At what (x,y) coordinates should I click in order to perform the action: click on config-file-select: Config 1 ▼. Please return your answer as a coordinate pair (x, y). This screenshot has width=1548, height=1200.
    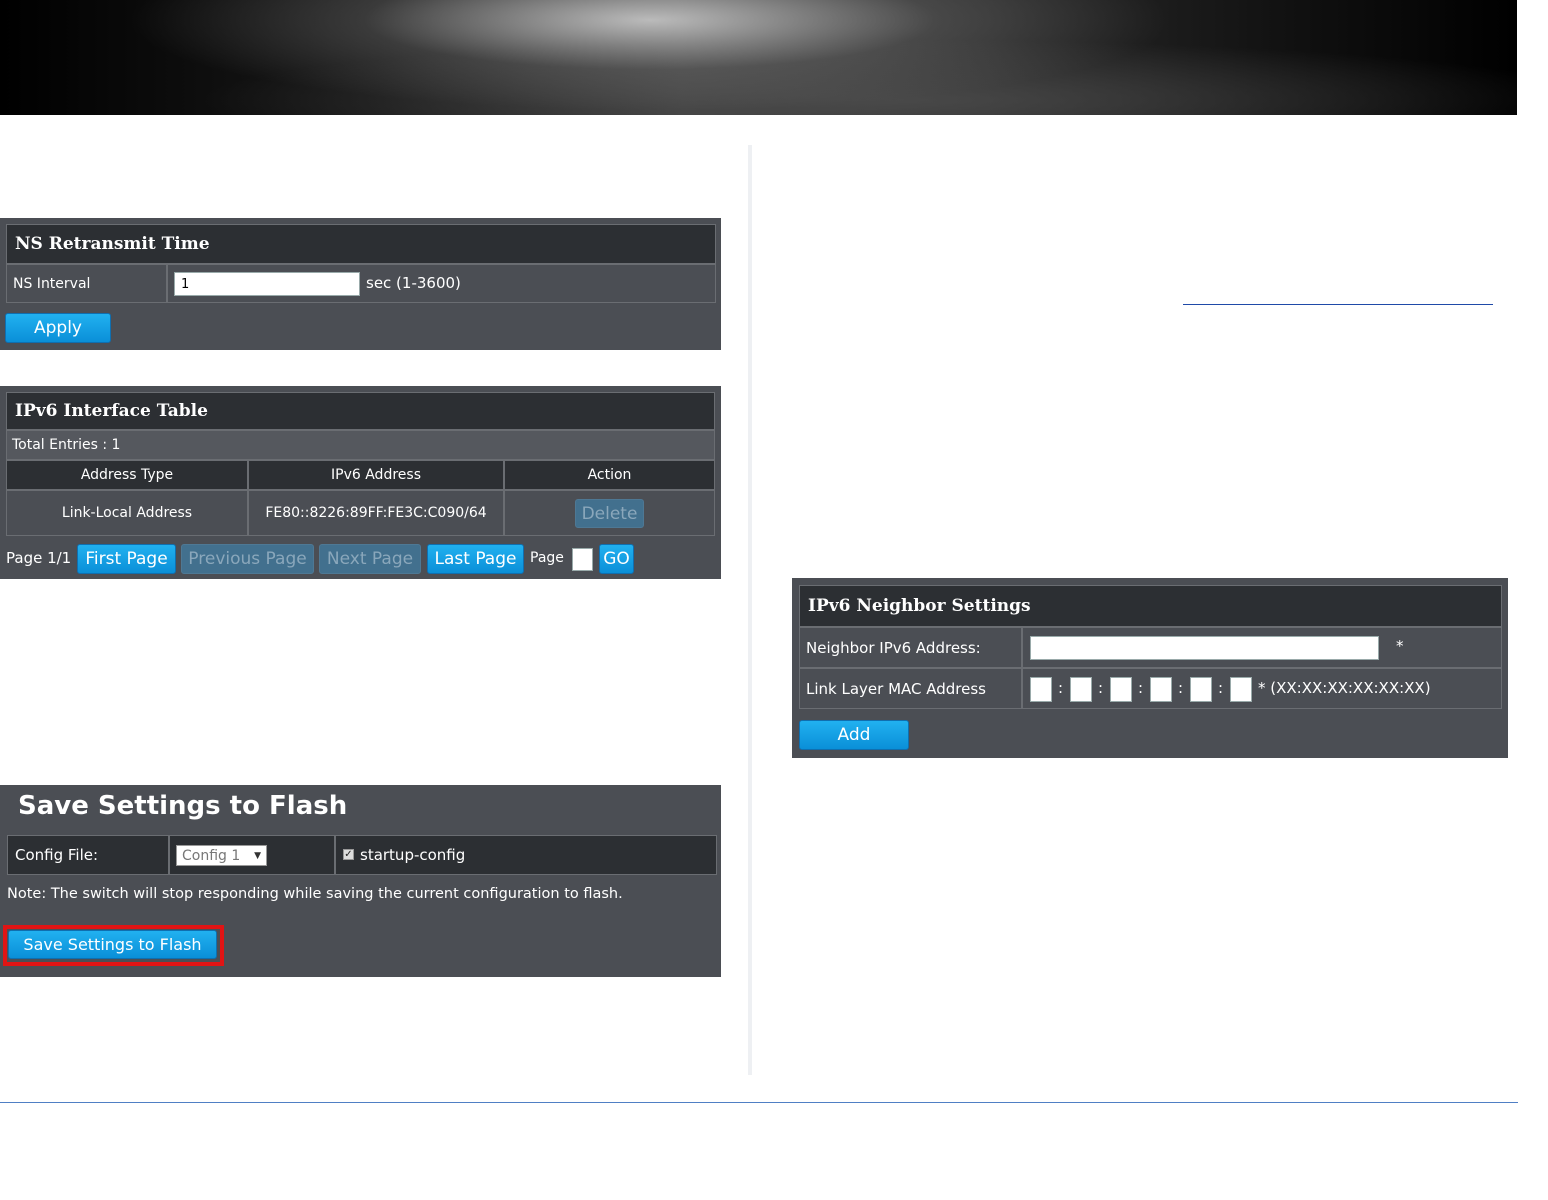
    Looking at the image, I should click on (221, 855).